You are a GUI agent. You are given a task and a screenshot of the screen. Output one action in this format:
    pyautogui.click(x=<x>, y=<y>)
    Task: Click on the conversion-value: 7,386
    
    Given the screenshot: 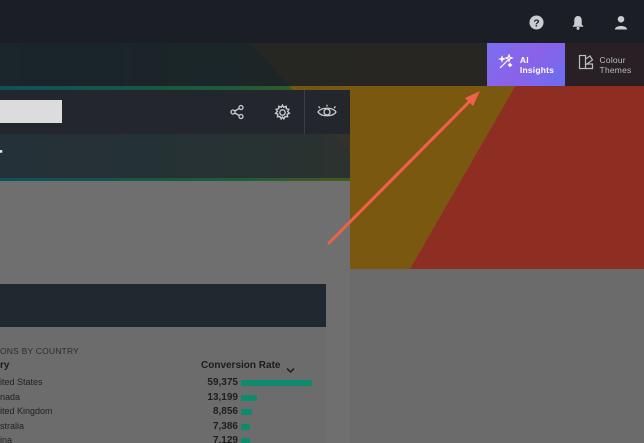 What is the action you would take?
    pyautogui.click(x=225, y=426)
    